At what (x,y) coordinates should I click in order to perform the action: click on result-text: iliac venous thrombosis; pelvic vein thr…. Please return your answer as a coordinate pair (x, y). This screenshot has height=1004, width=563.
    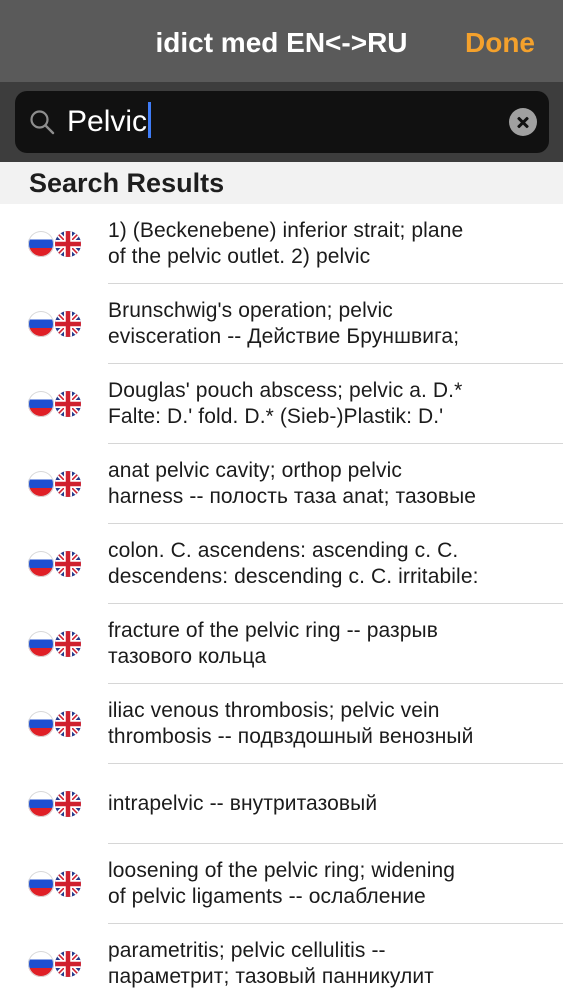
    Looking at the image, I should click on (291, 723).